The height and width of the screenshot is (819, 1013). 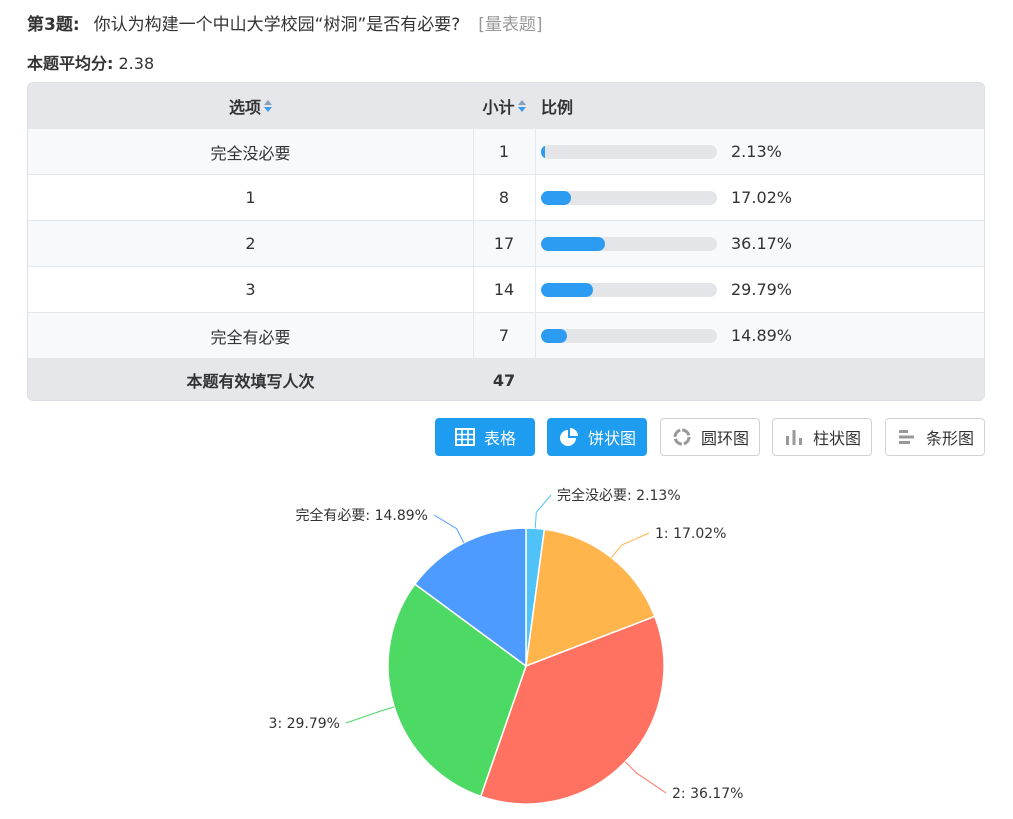 I want to click on pie-slice-label: 完全没必要: 2.13%, so click(x=619, y=495).